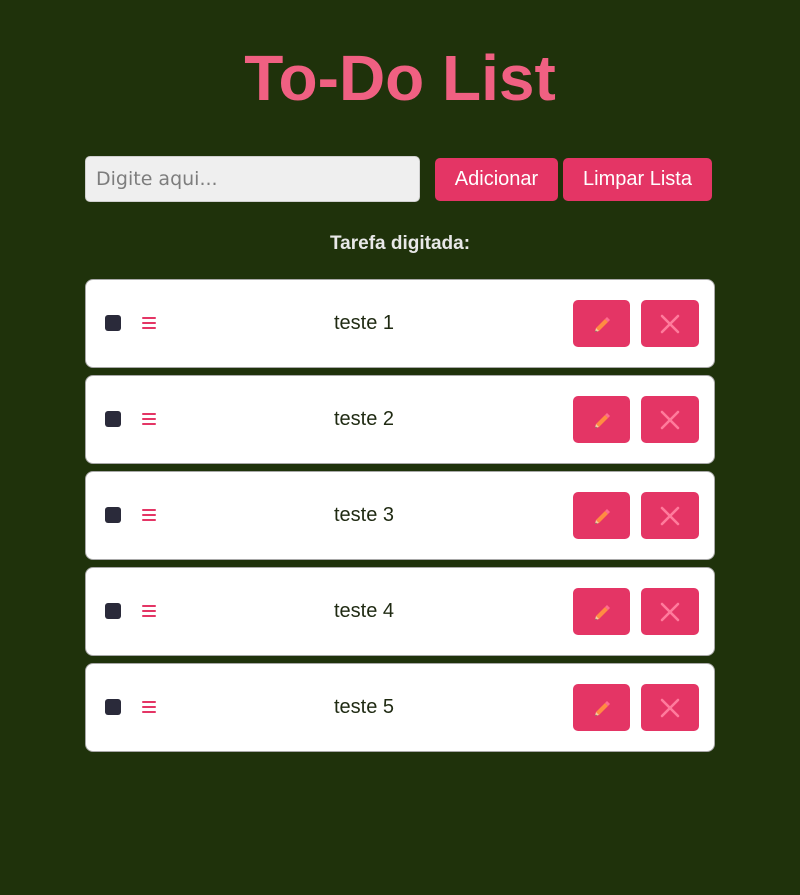 This screenshot has width=800, height=895. I want to click on task-item: teste 2, so click(400, 419).